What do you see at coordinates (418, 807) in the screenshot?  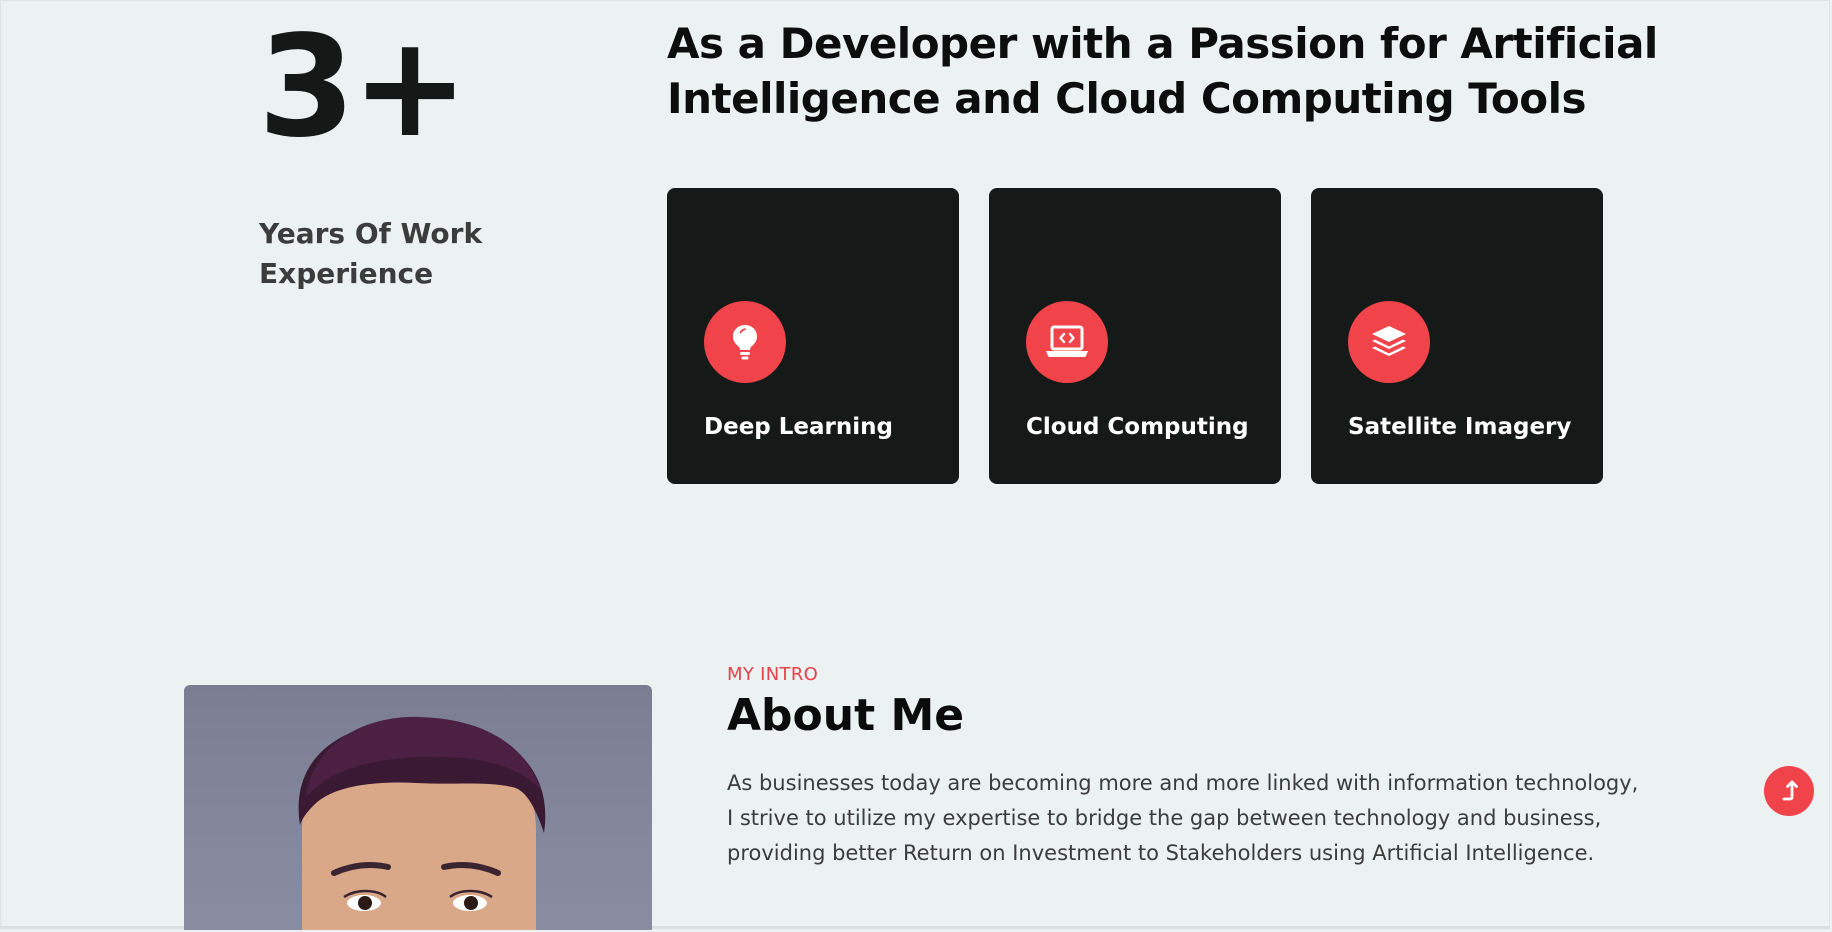 I see `profile-photo` at bounding box center [418, 807].